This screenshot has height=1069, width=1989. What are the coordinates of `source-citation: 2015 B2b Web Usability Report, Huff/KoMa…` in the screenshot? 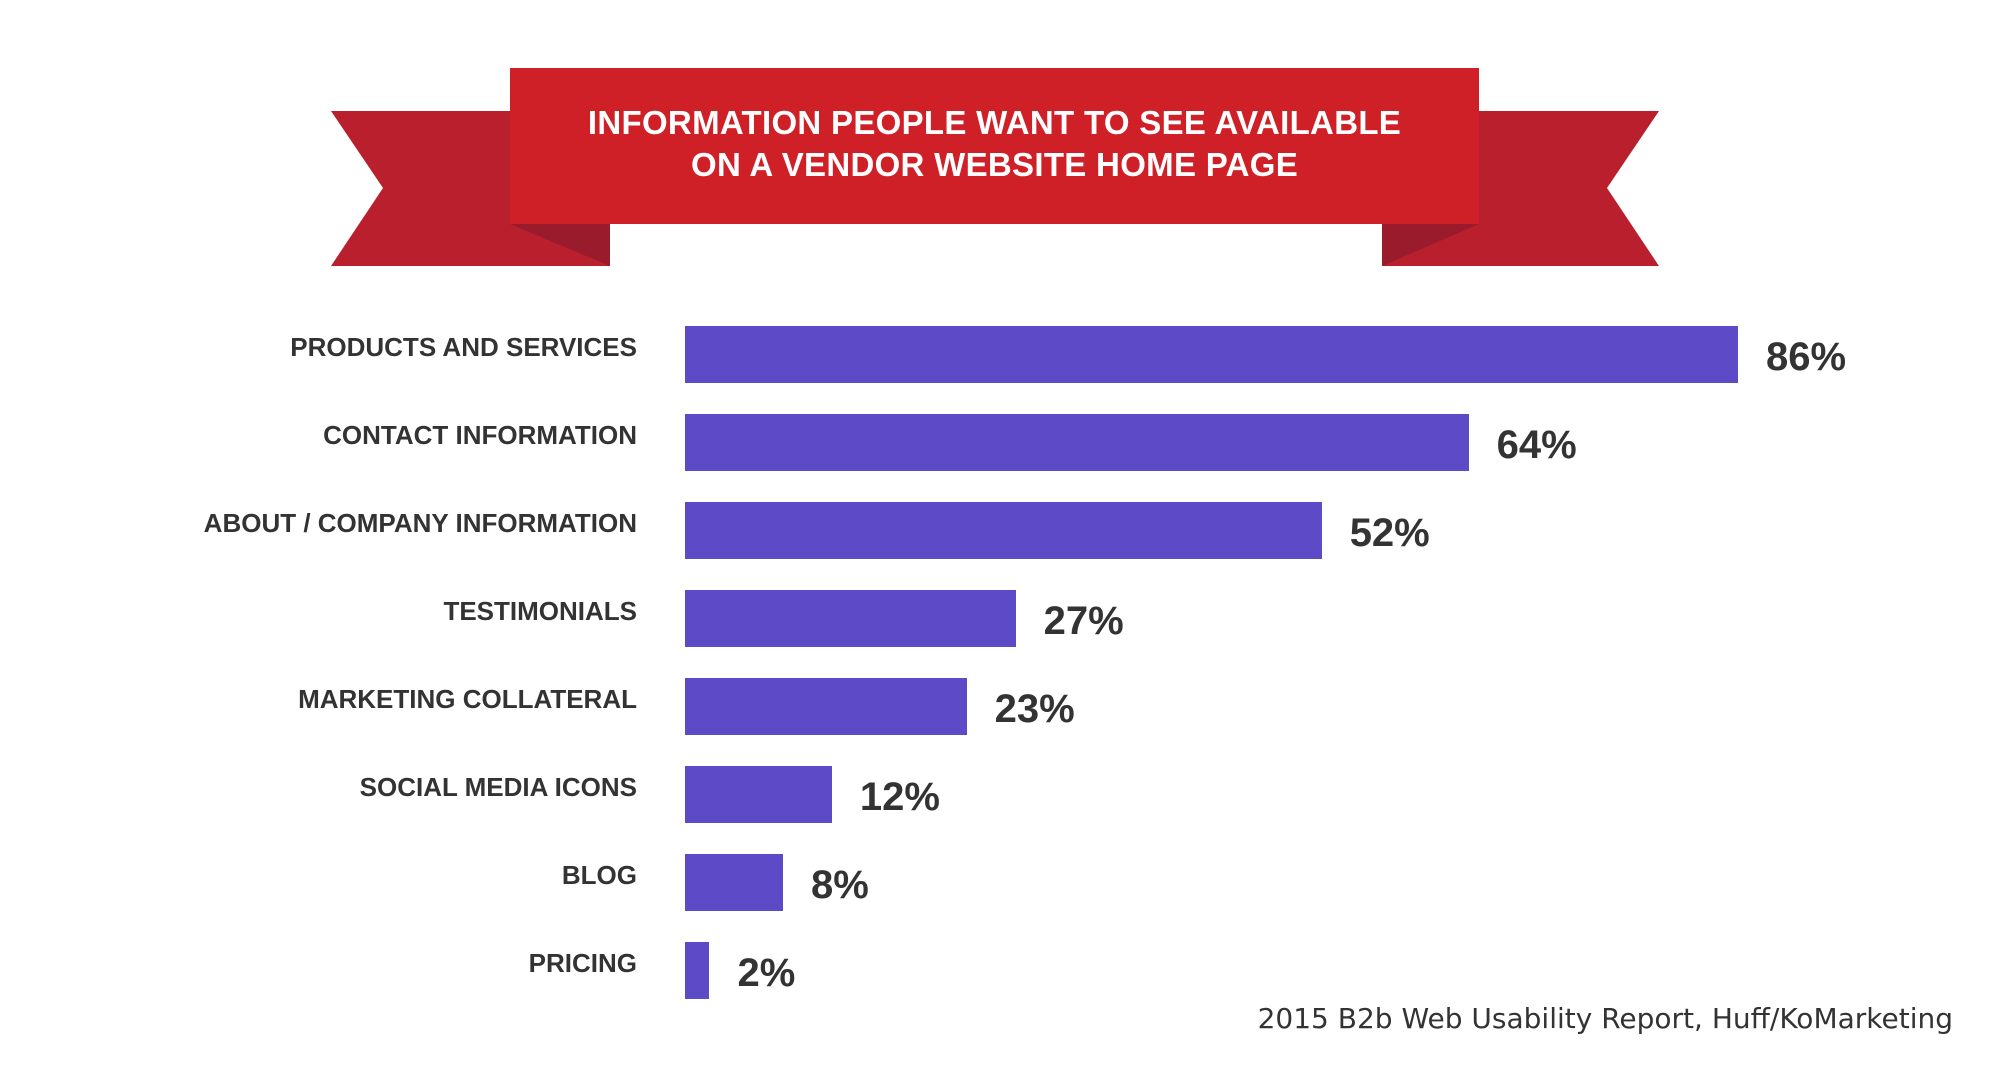 It's located at (1605, 1018).